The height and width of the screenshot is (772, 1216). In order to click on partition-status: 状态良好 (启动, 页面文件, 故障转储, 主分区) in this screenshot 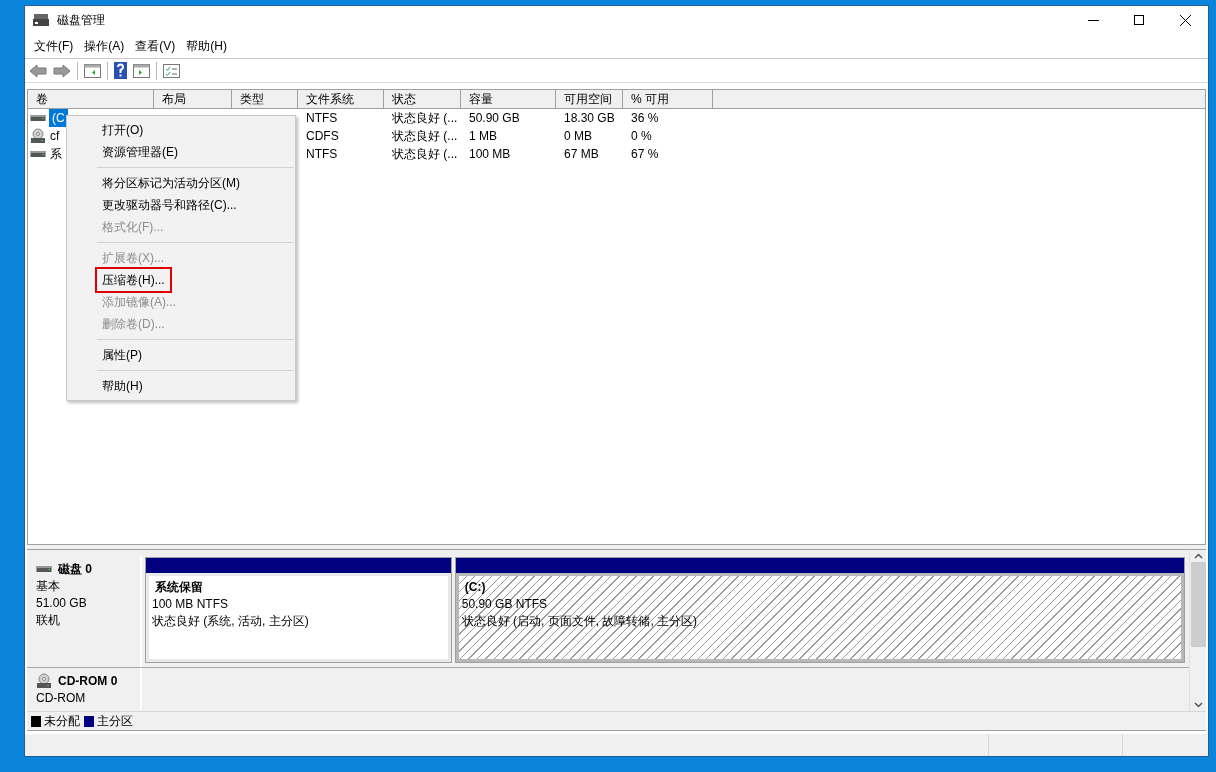, I will do `click(579, 621)`.